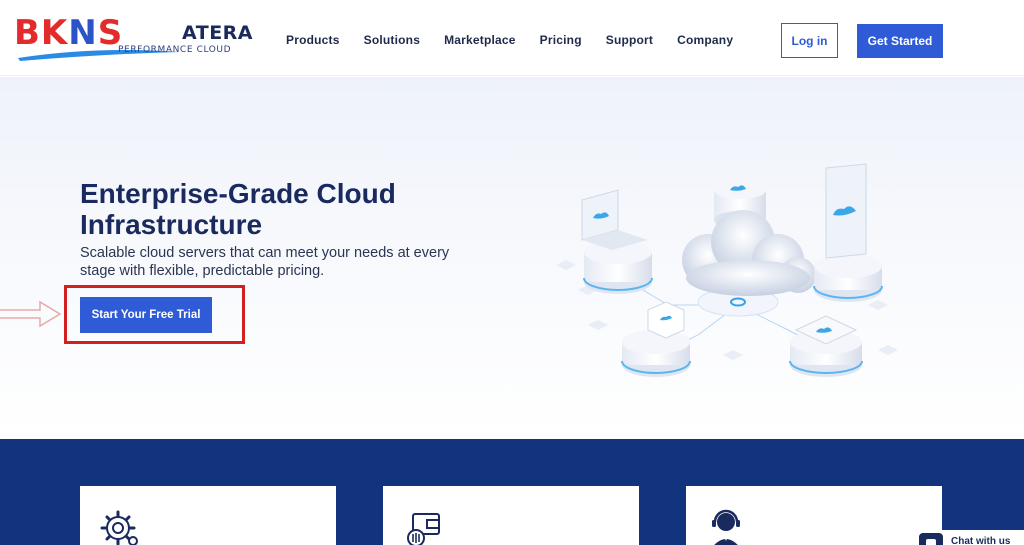  I want to click on logo-mark: BKNS, so click(69, 33).